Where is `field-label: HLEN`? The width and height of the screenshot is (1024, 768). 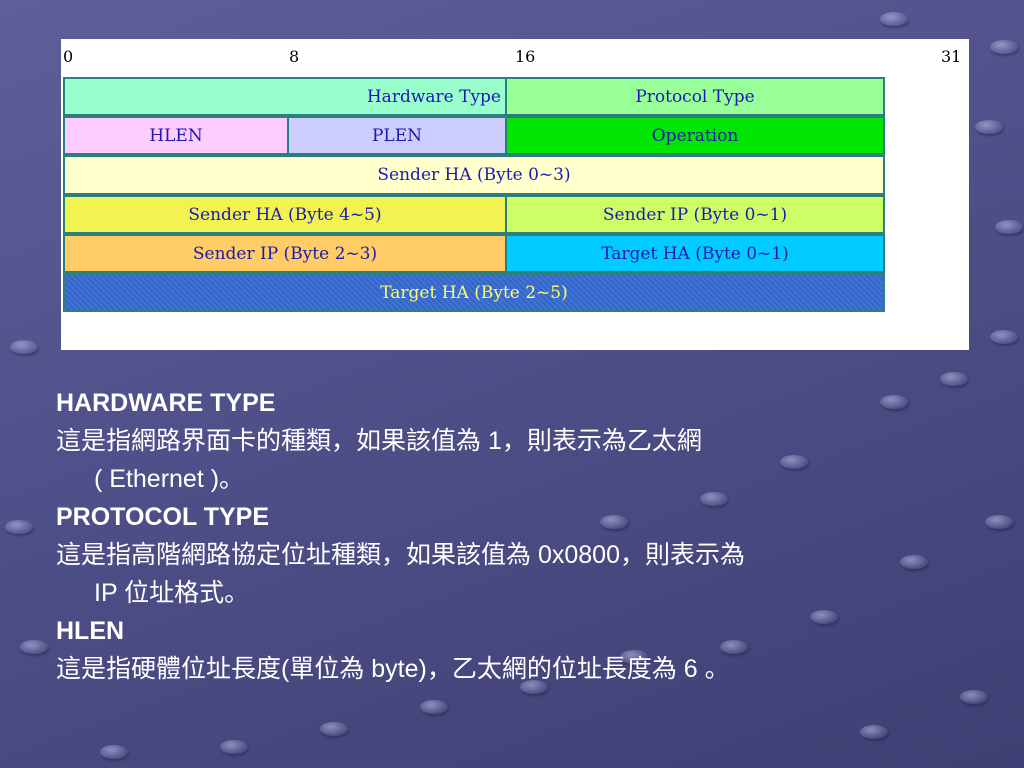 field-label: HLEN is located at coordinates (176, 135).